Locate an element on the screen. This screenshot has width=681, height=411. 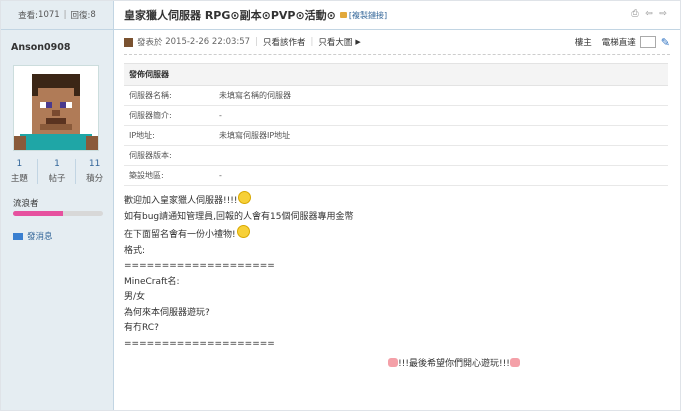
print-icon: ⎙ is located at coordinates (635, 14).